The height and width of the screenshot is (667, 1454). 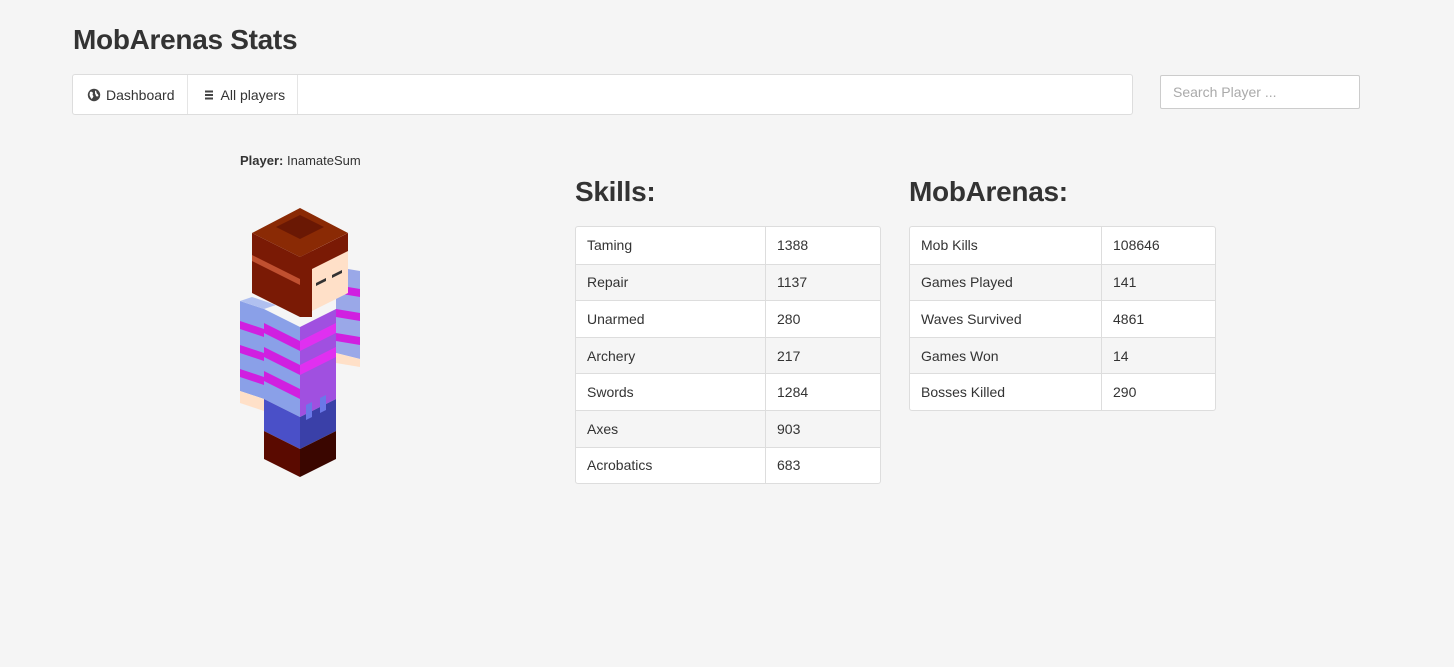 What do you see at coordinates (823, 282) in the screenshot?
I see `skill-value: 1137` at bounding box center [823, 282].